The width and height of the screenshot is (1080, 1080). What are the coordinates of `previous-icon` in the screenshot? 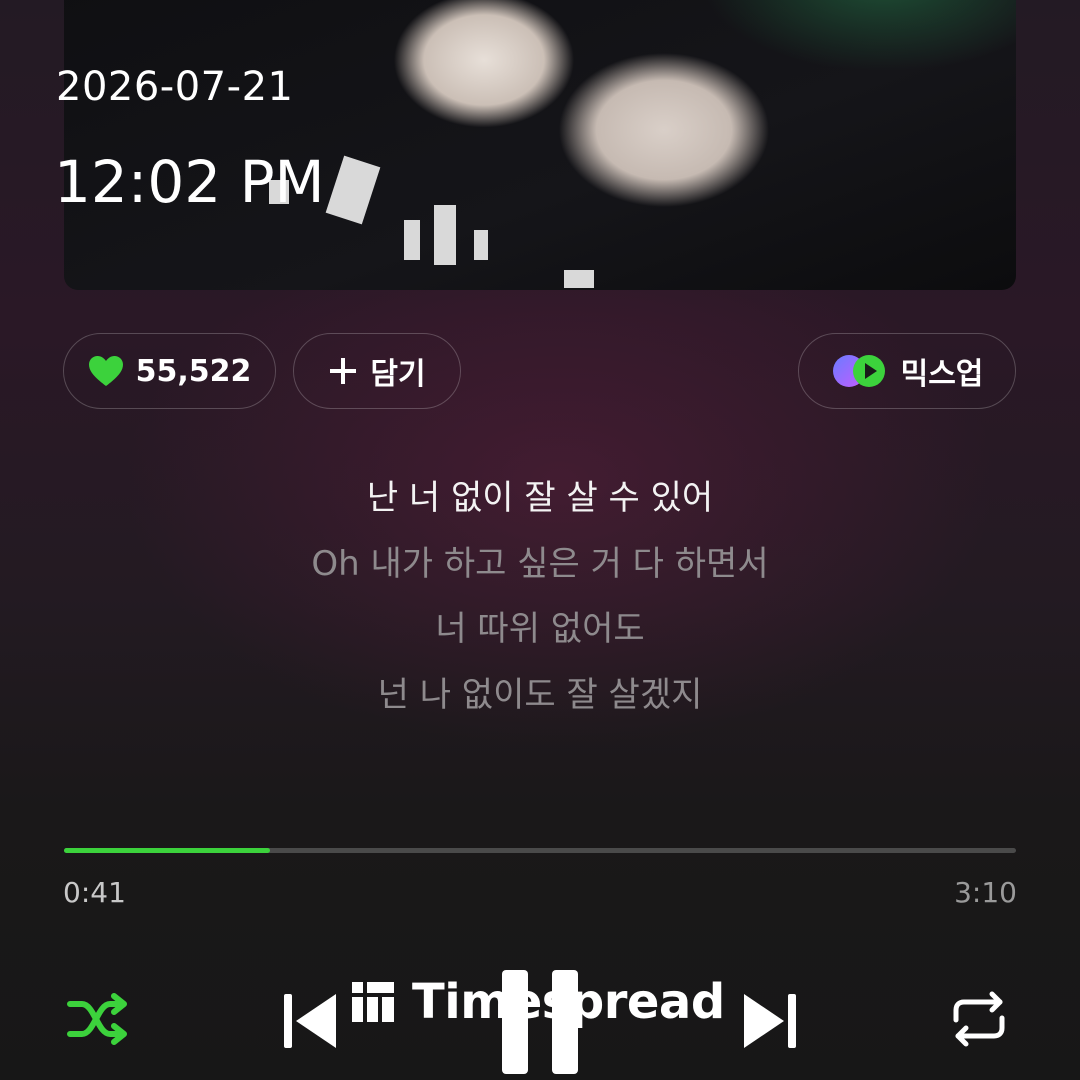 It's located at (311, 1021).